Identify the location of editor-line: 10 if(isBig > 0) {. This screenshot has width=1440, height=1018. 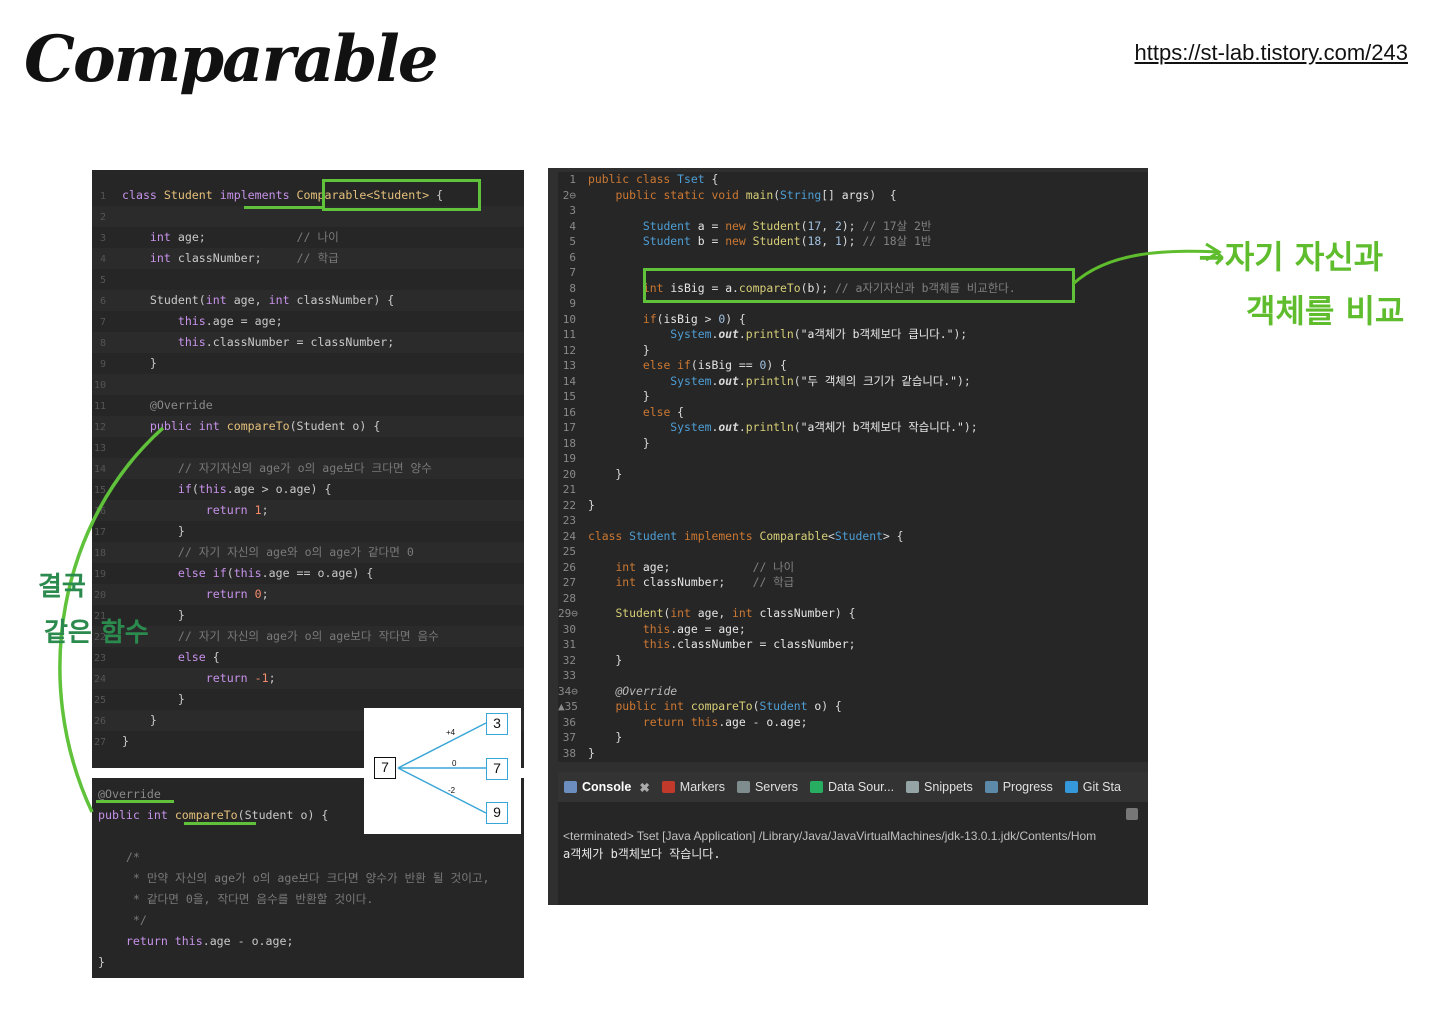
(654, 318).